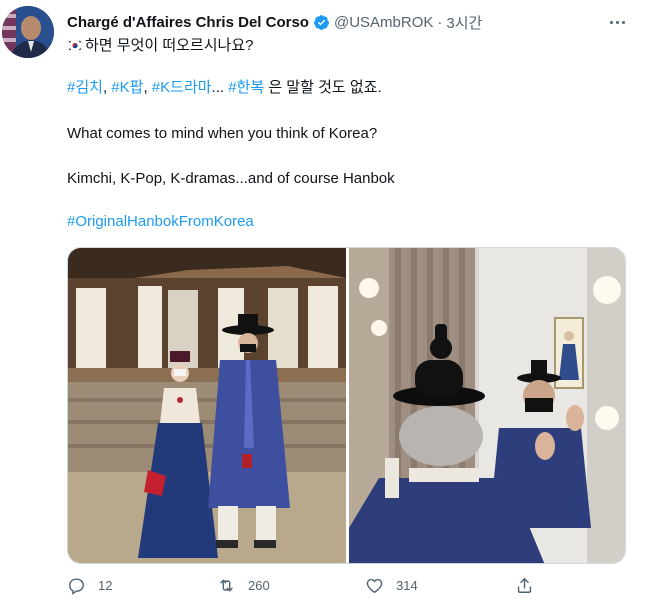  I want to click on retweet-button: 260, so click(243, 585).